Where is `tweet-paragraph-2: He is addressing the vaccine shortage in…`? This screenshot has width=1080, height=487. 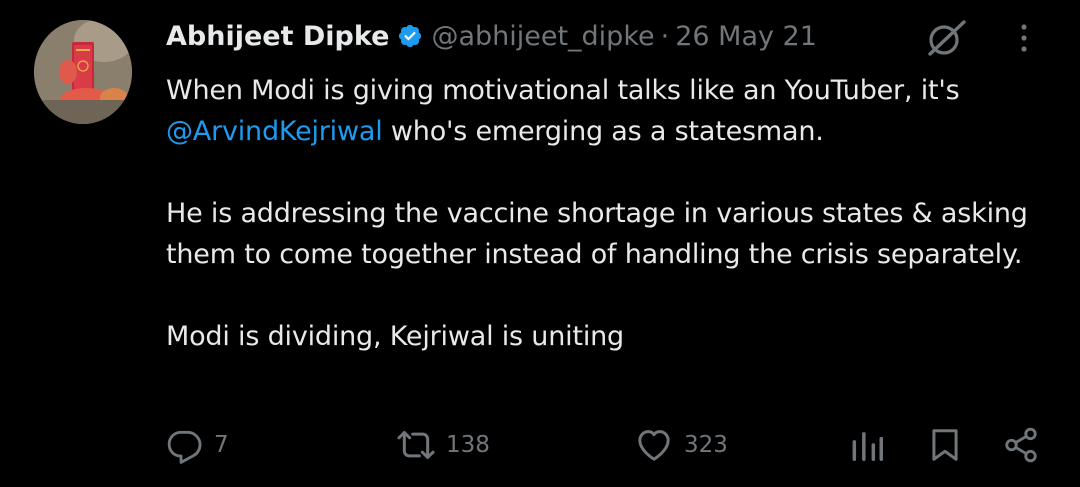
tweet-paragraph-2: He is addressing the vaccine shortage in… is located at coordinates (597, 234).